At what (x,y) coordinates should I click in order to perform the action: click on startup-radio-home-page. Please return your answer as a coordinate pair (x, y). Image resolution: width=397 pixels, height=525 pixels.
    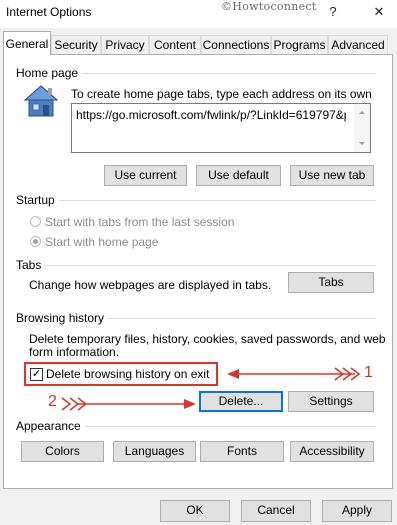
    Looking at the image, I should click on (35, 241).